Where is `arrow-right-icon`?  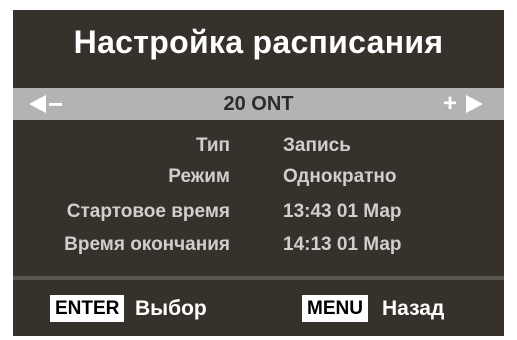
arrow-right-icon is located at coordinates (474, 104).